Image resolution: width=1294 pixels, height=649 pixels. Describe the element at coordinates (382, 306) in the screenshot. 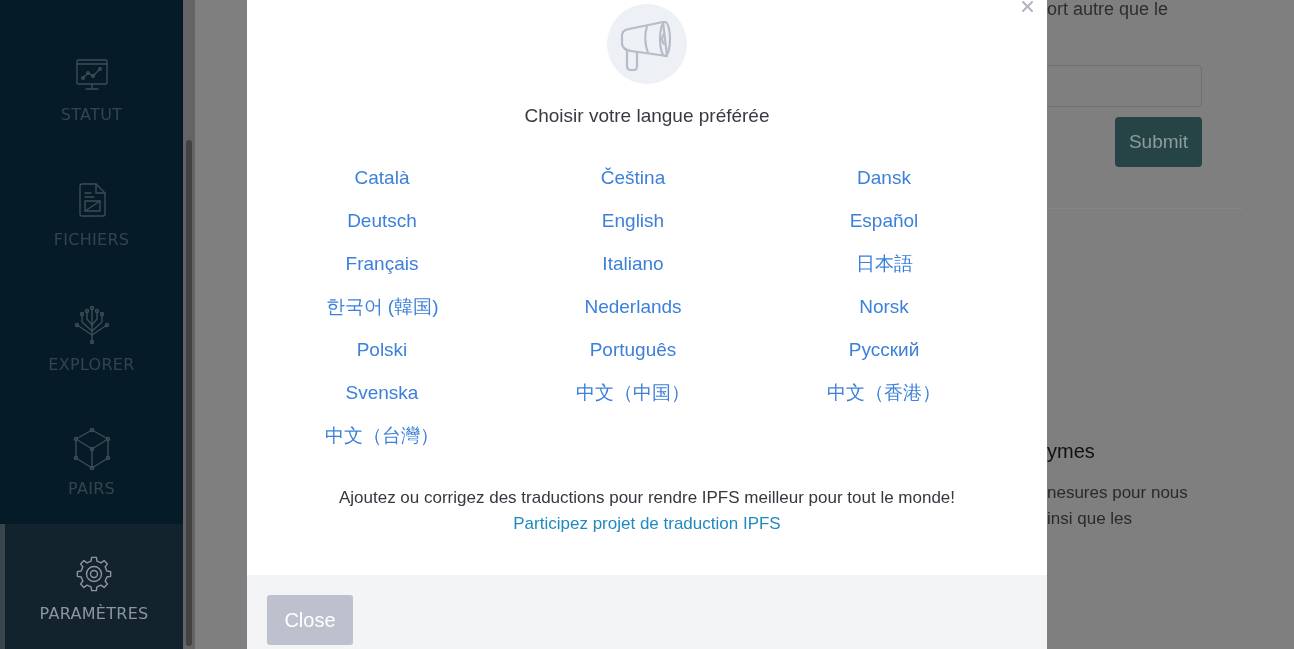

I see `language-link: 한국어 (韓国)` at that location.